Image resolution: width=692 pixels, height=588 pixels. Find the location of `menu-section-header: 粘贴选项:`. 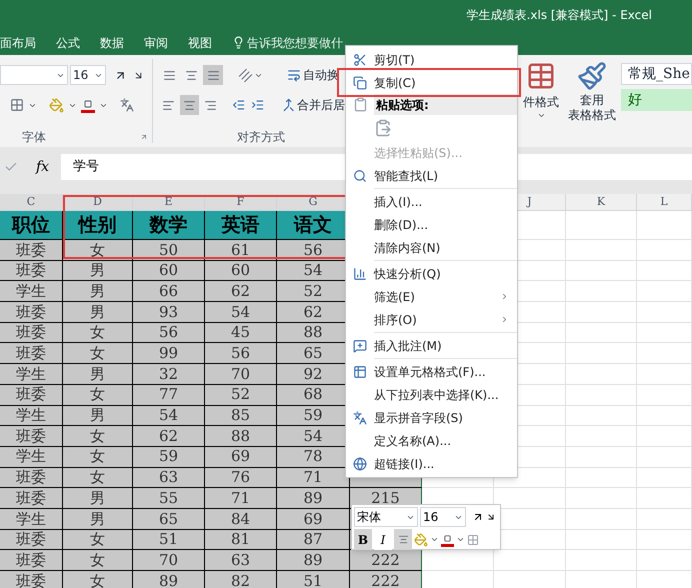

menu-section-header: 粘贴选项: is located at coordinates (445, 104).